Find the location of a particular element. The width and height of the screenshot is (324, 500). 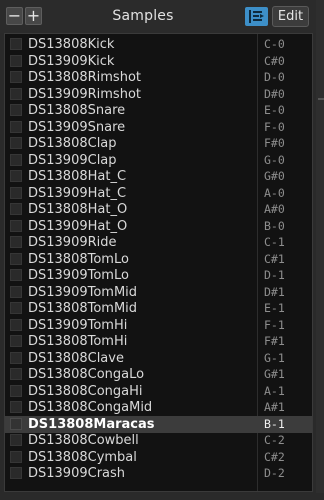

sample-note: D-0 is located at coordinates (274, 77).